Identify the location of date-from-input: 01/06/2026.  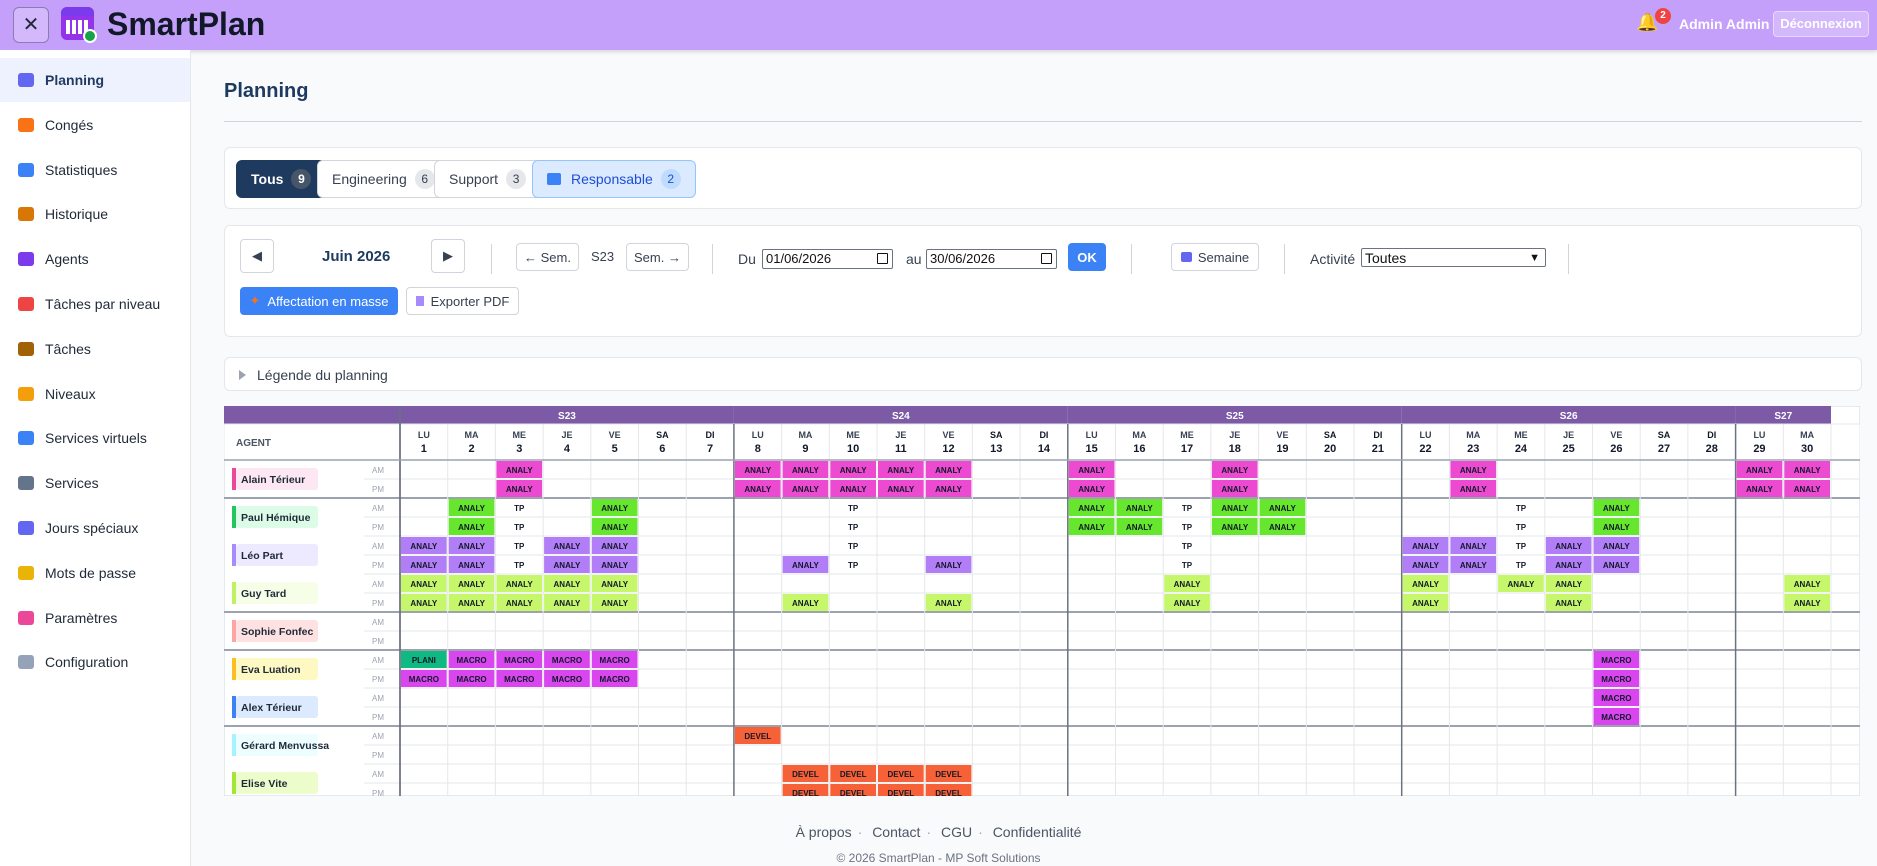
(827, 259).